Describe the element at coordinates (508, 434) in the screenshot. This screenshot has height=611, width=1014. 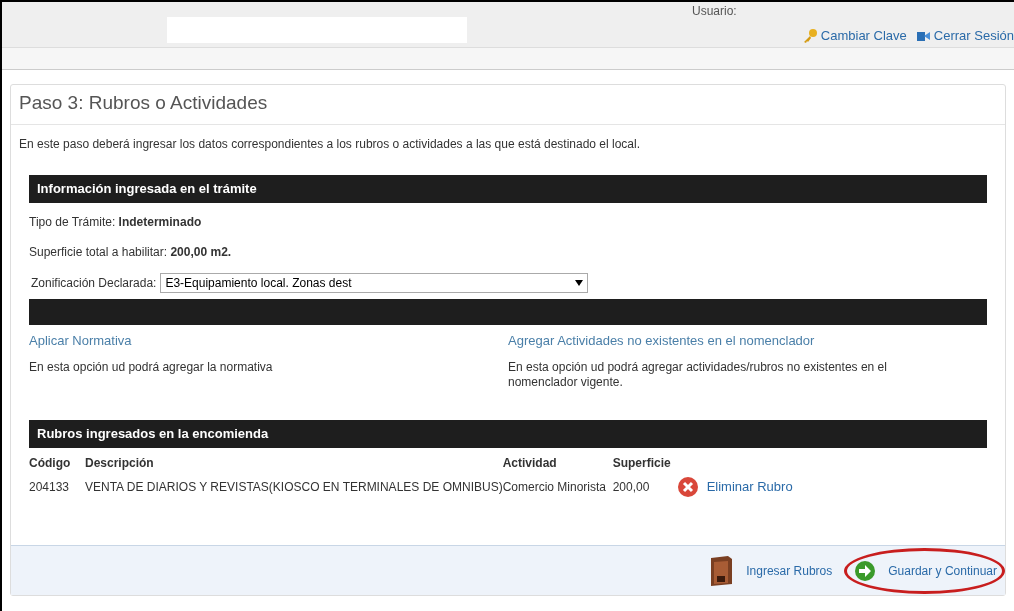
I see `section-header: Rubros ingresados en la encomienda` at that location.